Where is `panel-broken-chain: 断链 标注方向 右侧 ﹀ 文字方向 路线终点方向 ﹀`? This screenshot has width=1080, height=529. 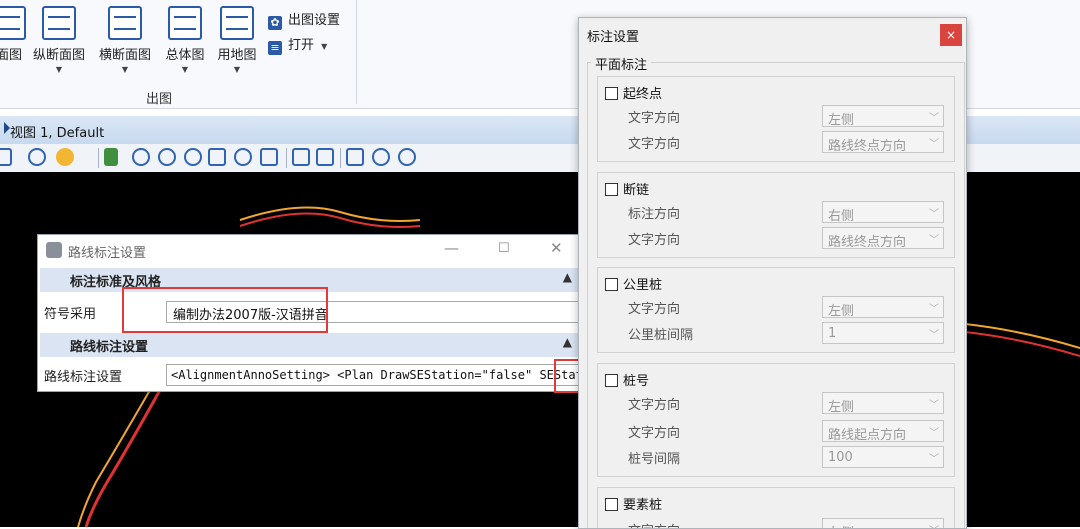 panel-broken-chain: 断链 标注方向 右侧 ﹀ 文字方向 路线终点方向 ﹀ is located at coordinates (776, 215).